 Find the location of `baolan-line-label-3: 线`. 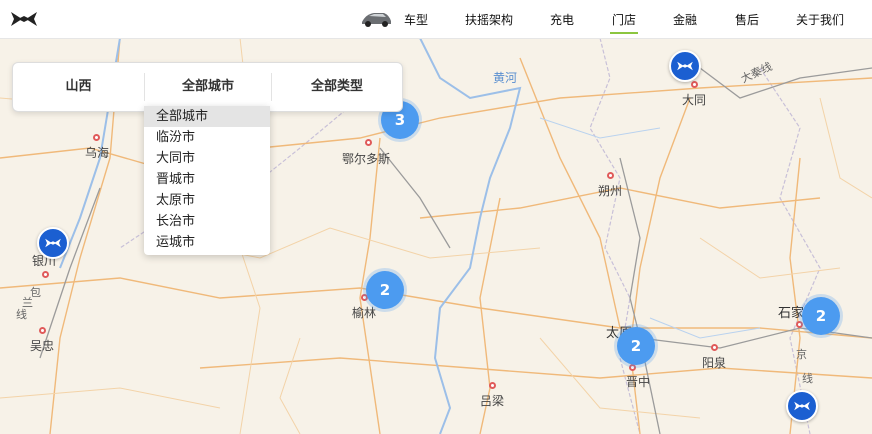

baolan-line-label-3: 线 is located at coordinates (21, 314).